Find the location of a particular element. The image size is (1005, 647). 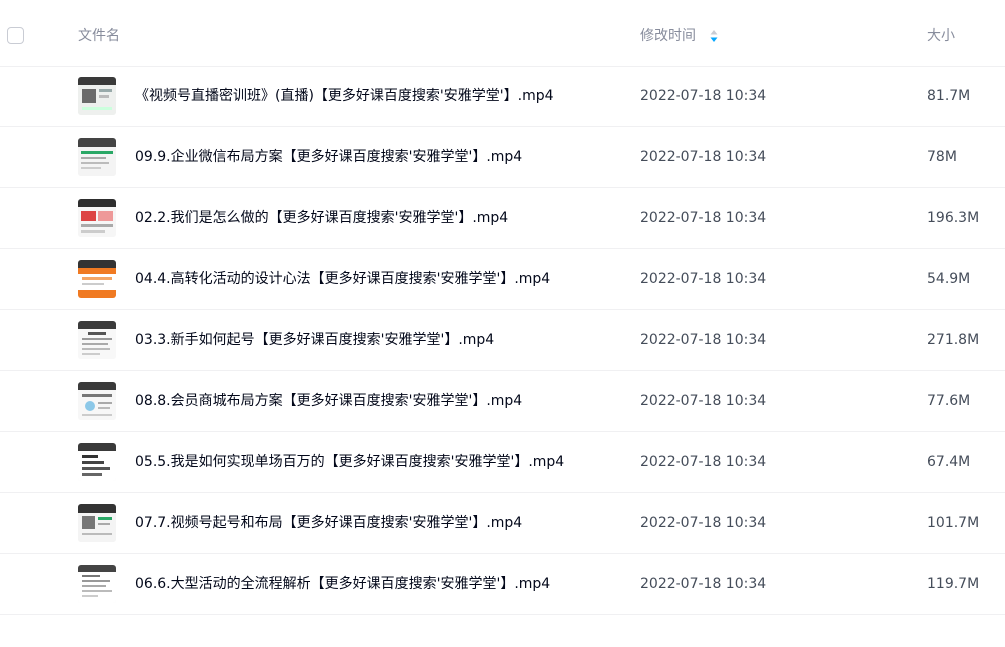

file-name: 09.9.企业微信布局方案【更多好课百度搜索'安雅学堂'】.mp4 is located at coordinates (328, 157).